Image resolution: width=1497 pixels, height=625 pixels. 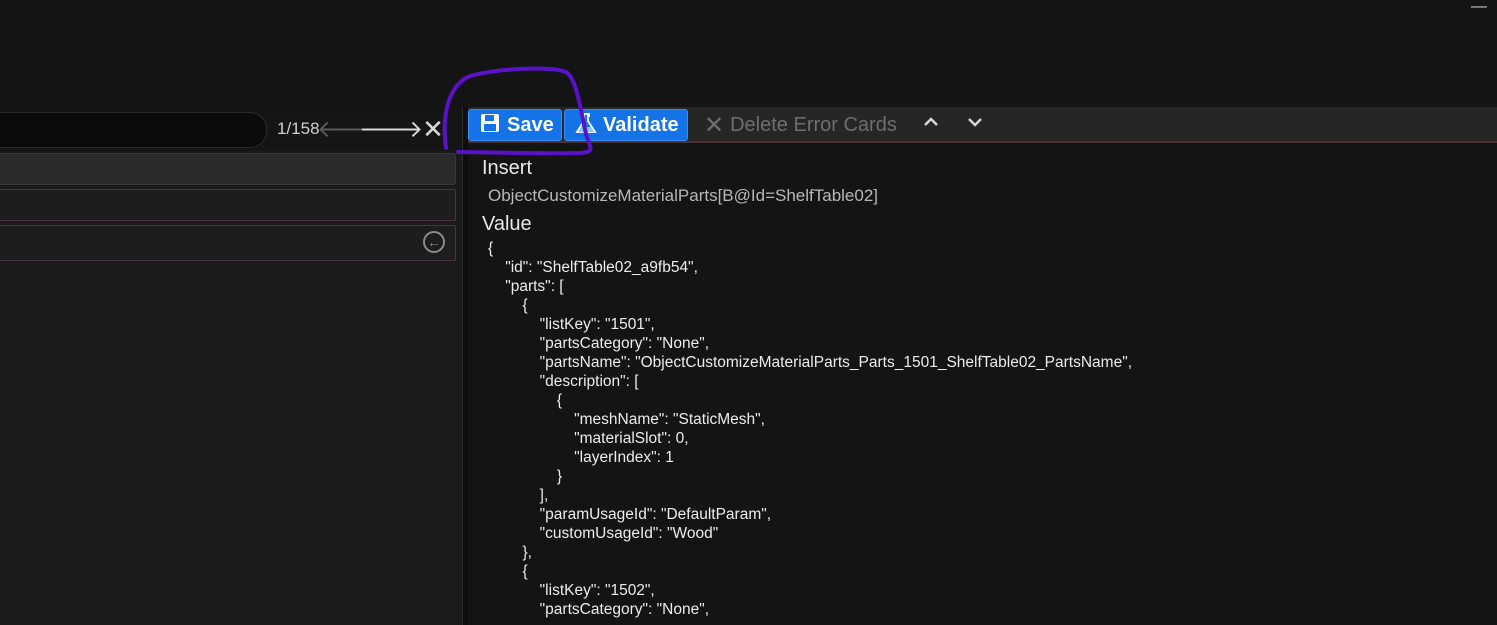 I want to click on save-label: Save, so click(x=530, y=124).